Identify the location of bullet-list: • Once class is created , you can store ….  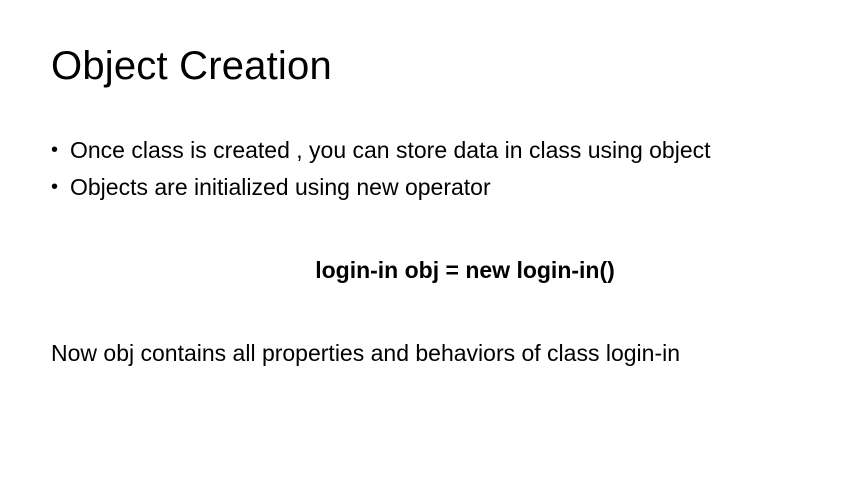
(381, 169).